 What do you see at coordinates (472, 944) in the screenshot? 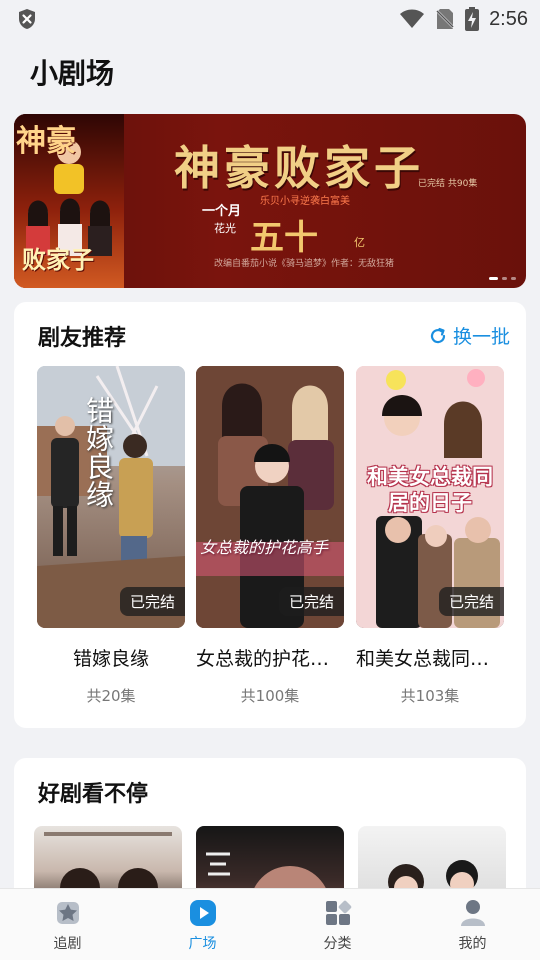
I see `nav-label: 我的` at bounding box center [472, 944].